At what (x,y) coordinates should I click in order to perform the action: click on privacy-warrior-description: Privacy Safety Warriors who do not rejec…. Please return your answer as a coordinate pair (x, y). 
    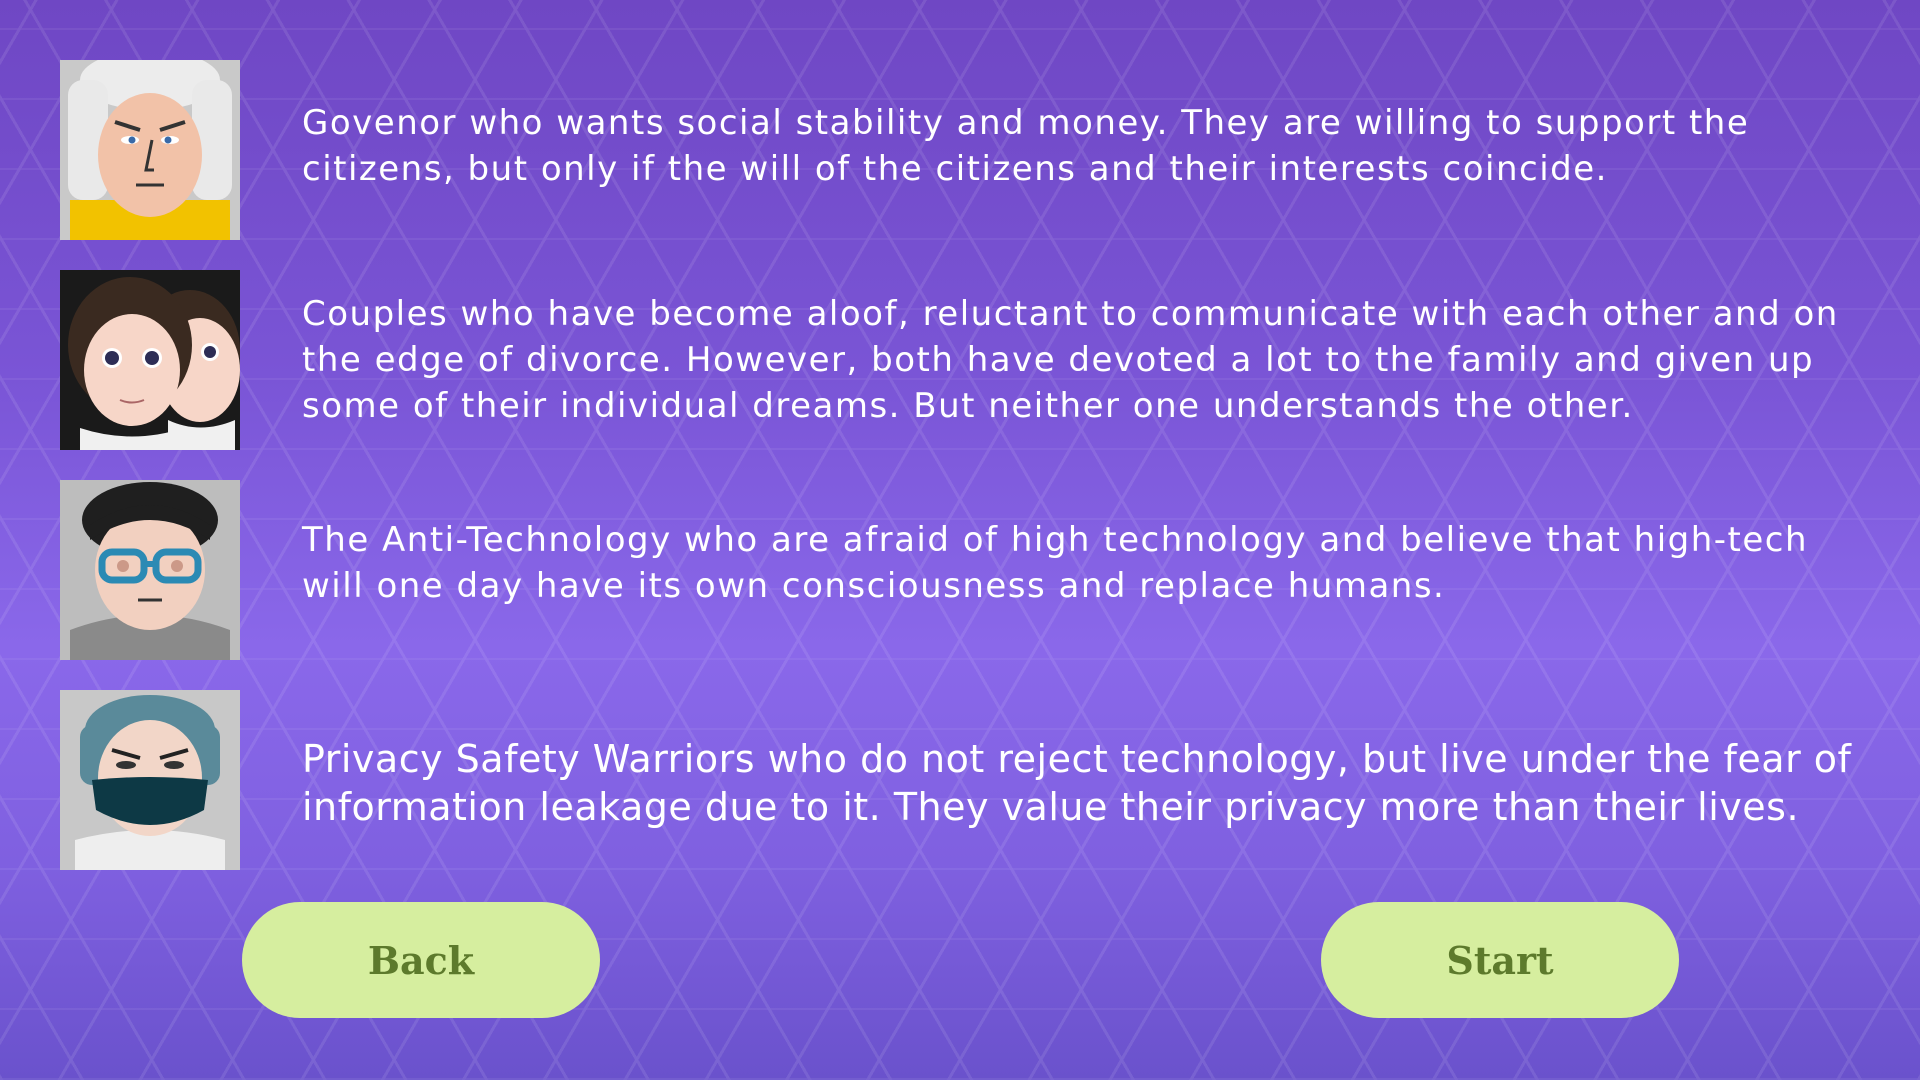
    Looking at the image, I should click on (1077, 783).